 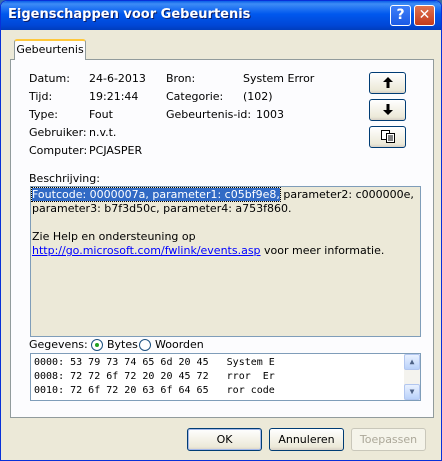 I want to click on previous-event-button, so click(x=387, y=83).